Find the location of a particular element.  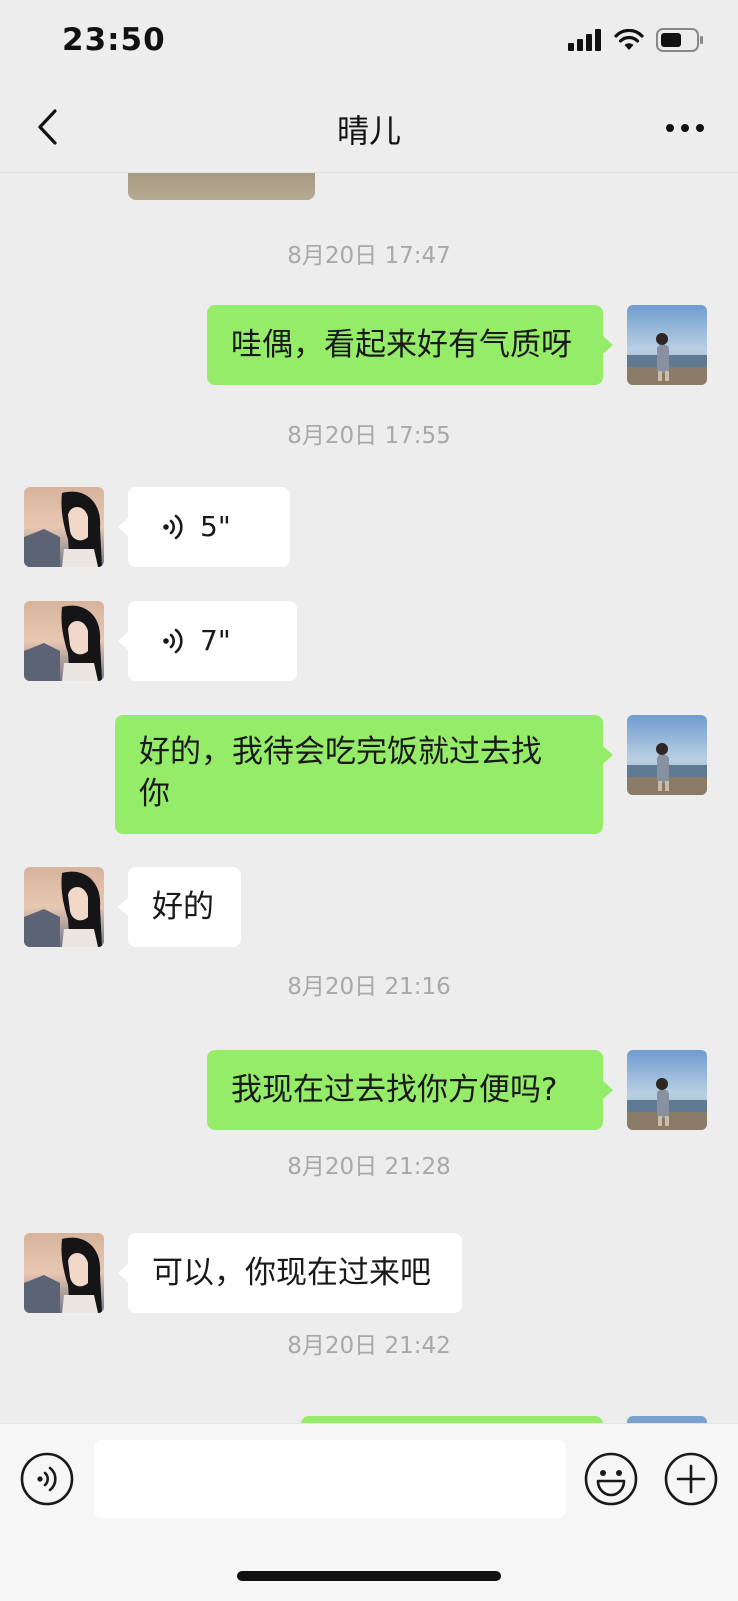

message-text: 我现在过去找你方便吗? is located at coordinates (394, 1090).